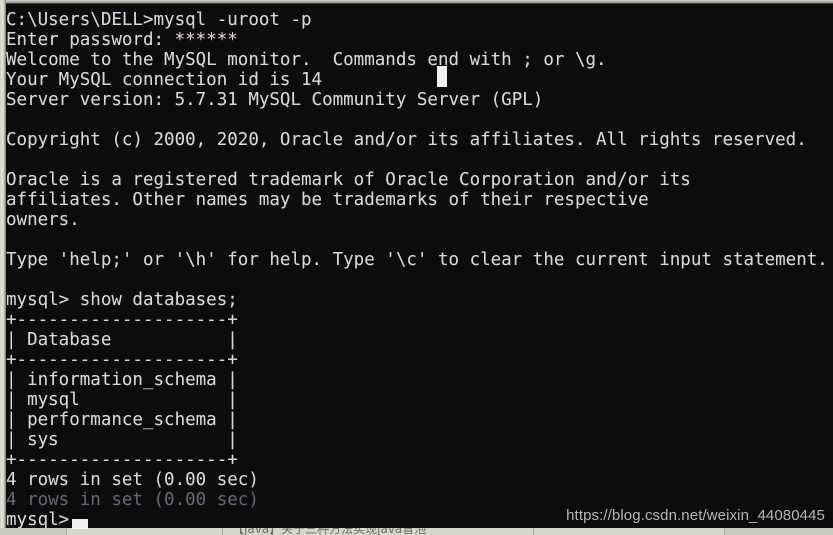 This screenshot has height=535, width=833. I want to click on watermark-label: https://blog.csdn.net/weixin_44080445, so click(695, 515).